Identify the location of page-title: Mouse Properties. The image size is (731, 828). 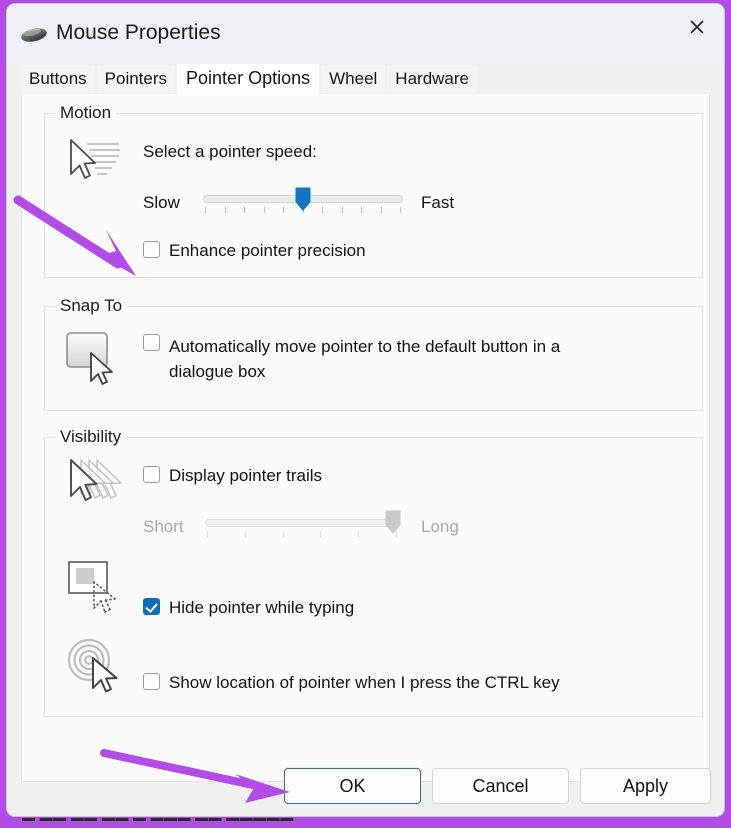
(138, 32).